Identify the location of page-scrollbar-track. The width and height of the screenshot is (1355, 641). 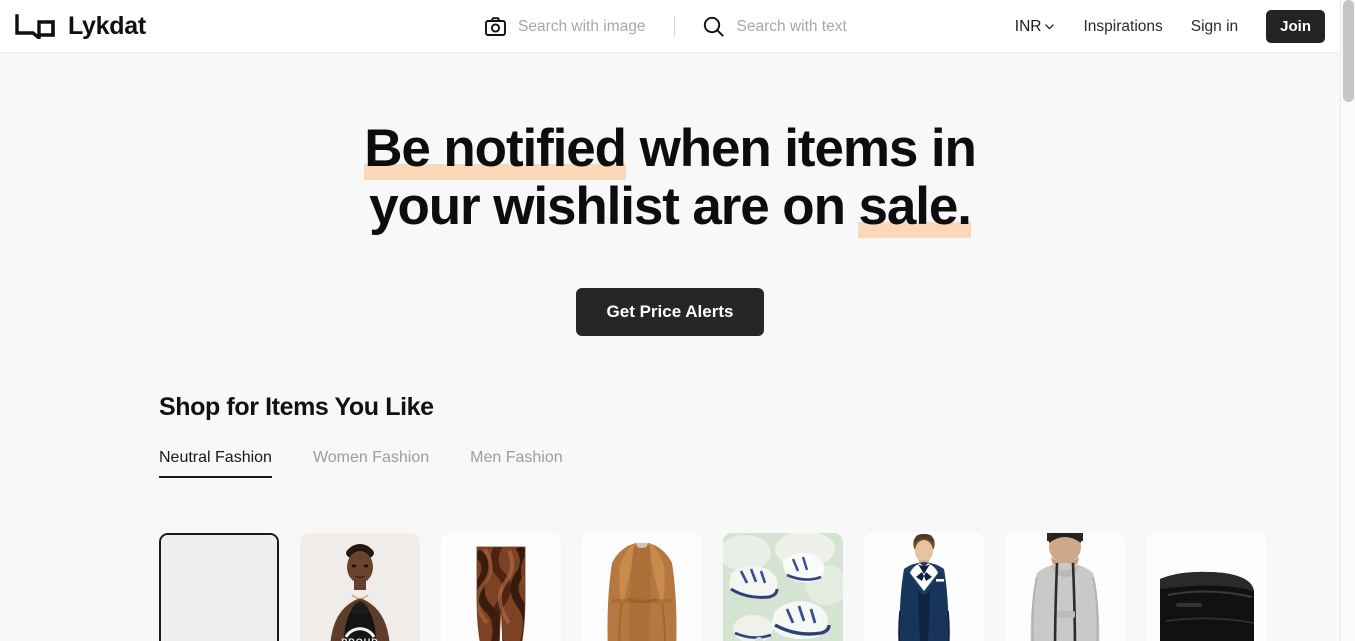
(1347, 320).